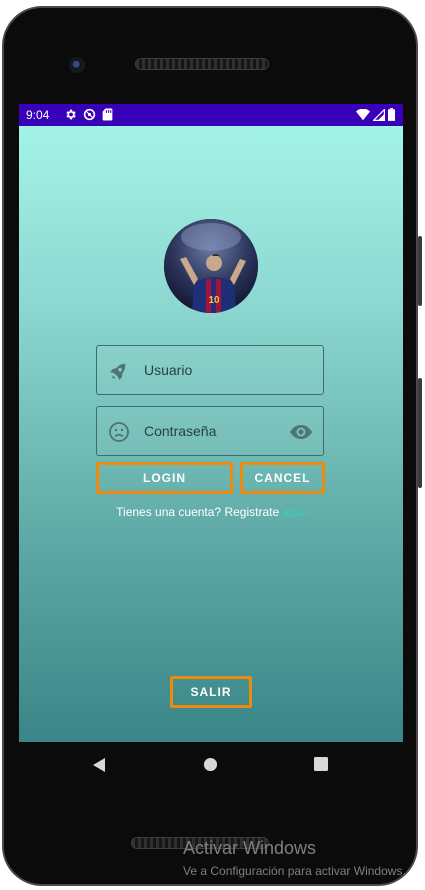  Describe the element at coordinates (250, 848) in the screenshot. I see `windows-activation-title: Activar Windows` at that location.